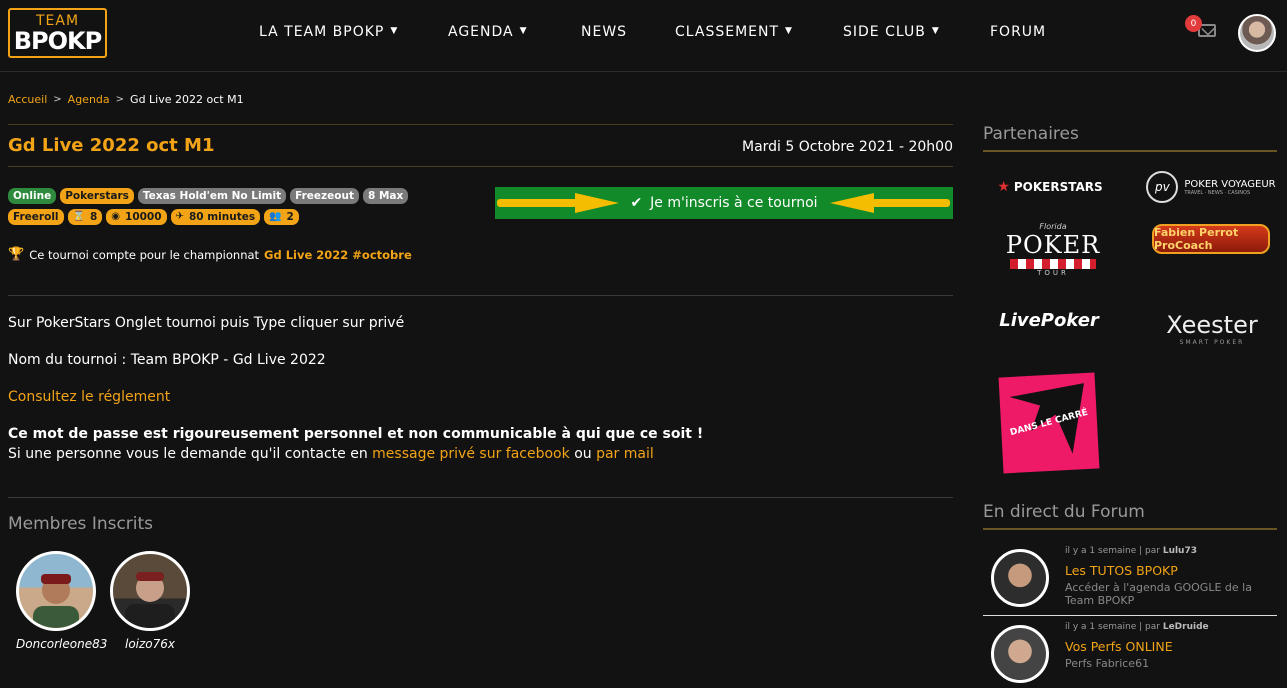  I want to click on nav-forum: FORUM, so click(1018, 32).